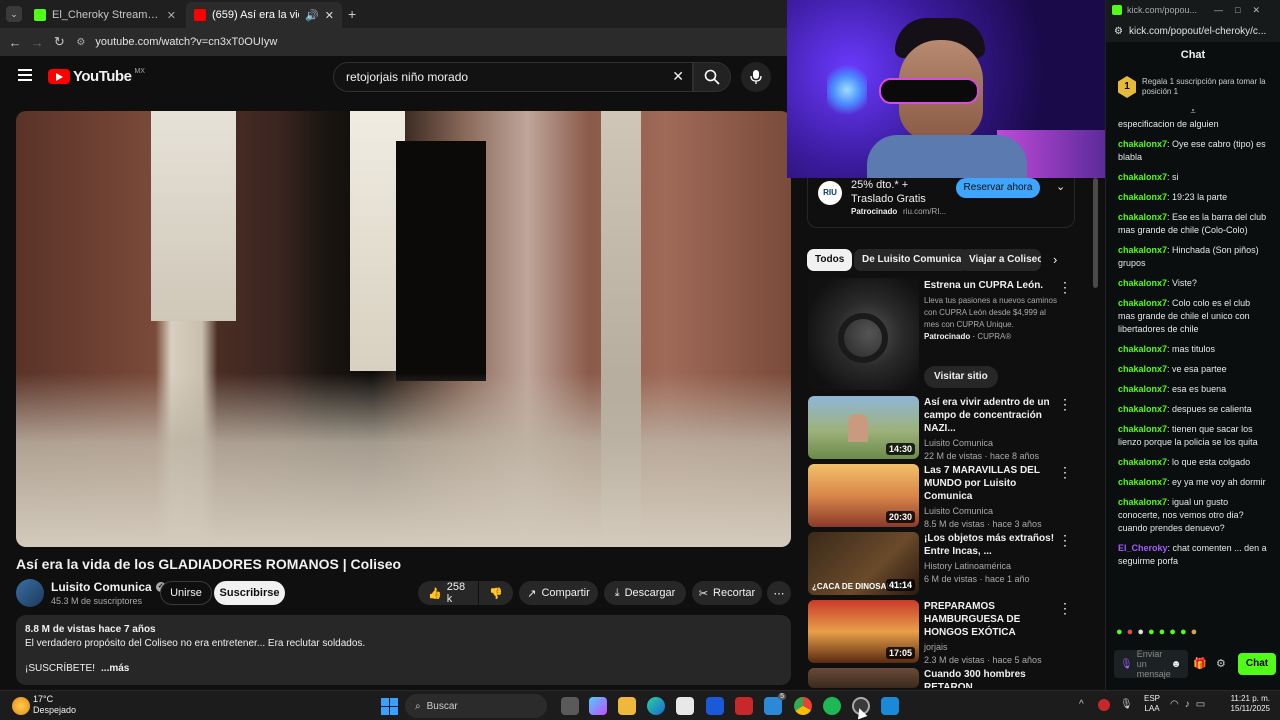 This screenshot has width=1280, height=720. Describe the element at coordinates (96, 76) in the screenshot. I see `youtube-logo: YouTube MX` at that location.